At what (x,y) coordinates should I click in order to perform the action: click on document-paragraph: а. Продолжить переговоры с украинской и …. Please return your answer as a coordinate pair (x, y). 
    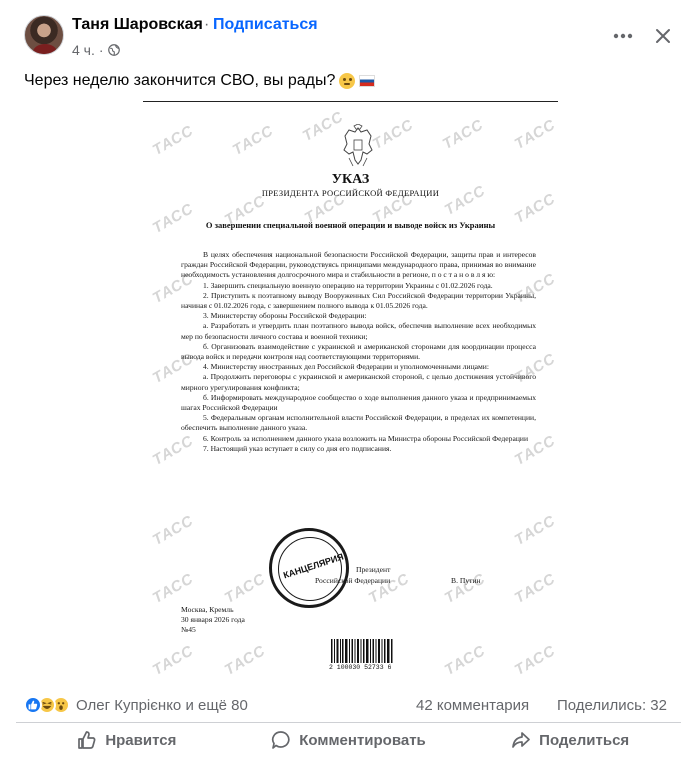
    Looking at the image, I should click on (358, 382).